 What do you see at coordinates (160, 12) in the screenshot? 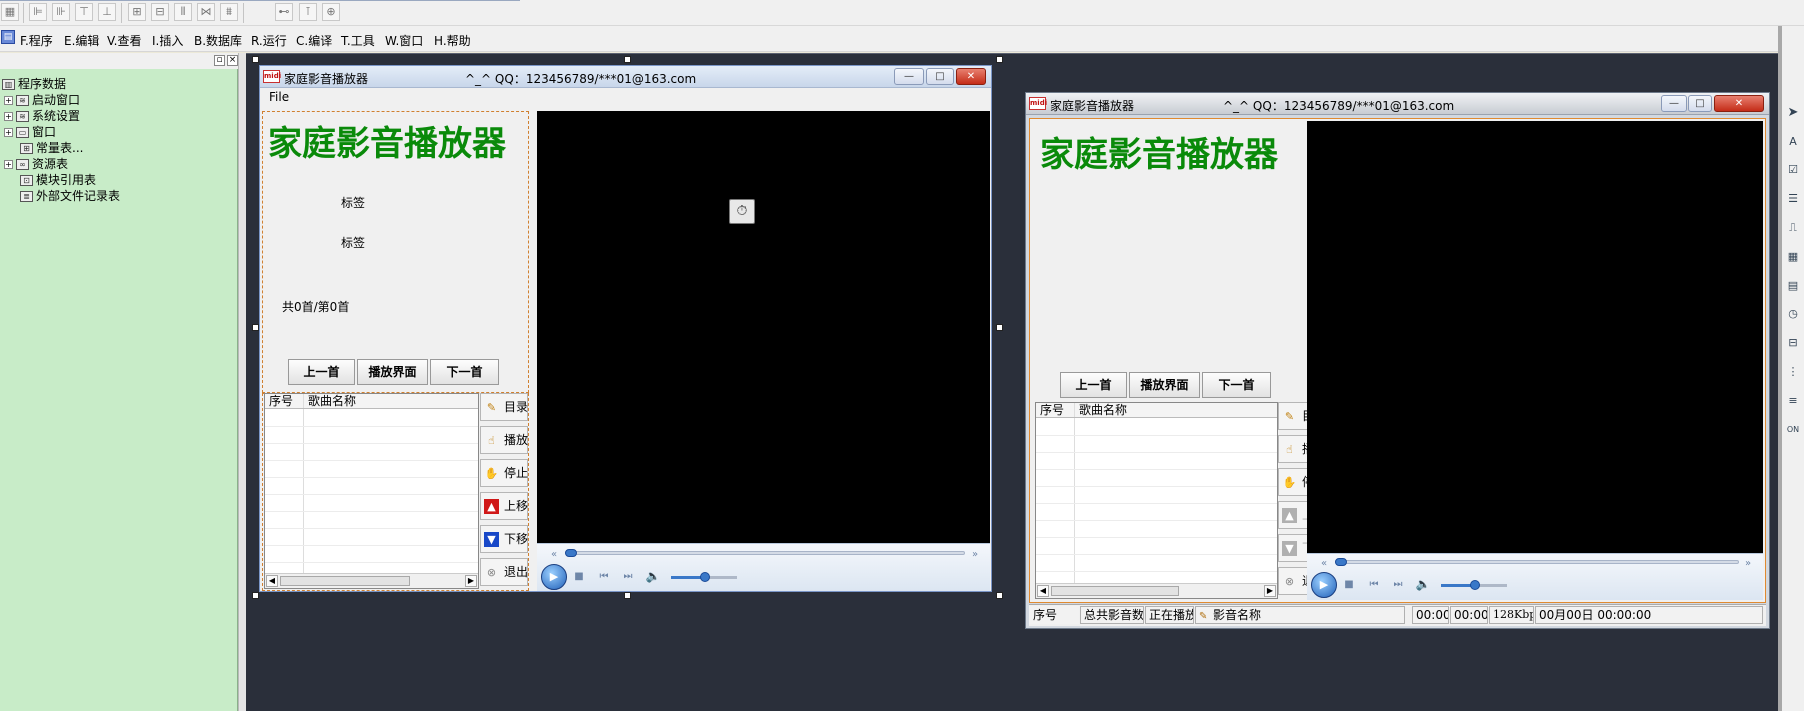
I see `same-height-icon: ⊟` at bounding box center [160, 12].